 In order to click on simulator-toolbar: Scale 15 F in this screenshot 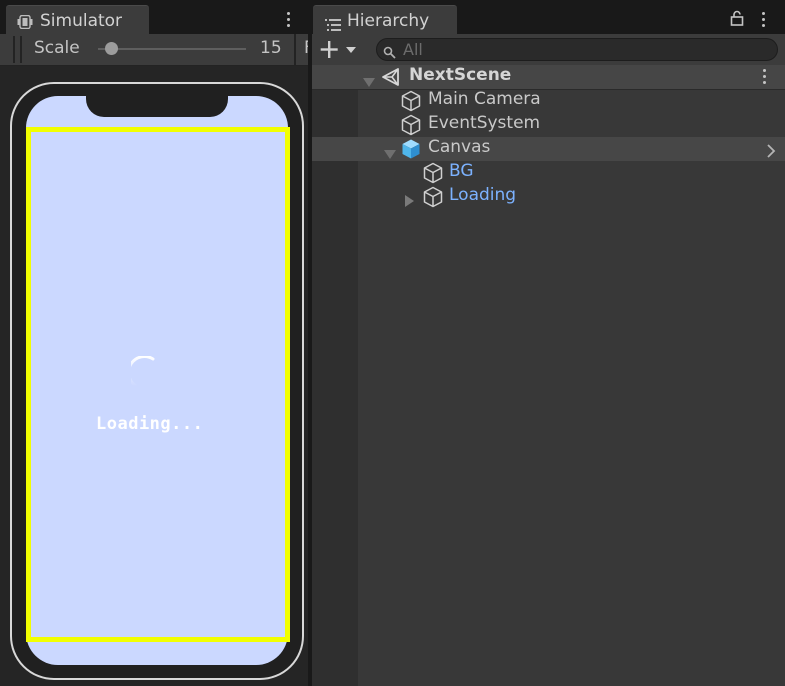, I will do `click(157, 50)`.